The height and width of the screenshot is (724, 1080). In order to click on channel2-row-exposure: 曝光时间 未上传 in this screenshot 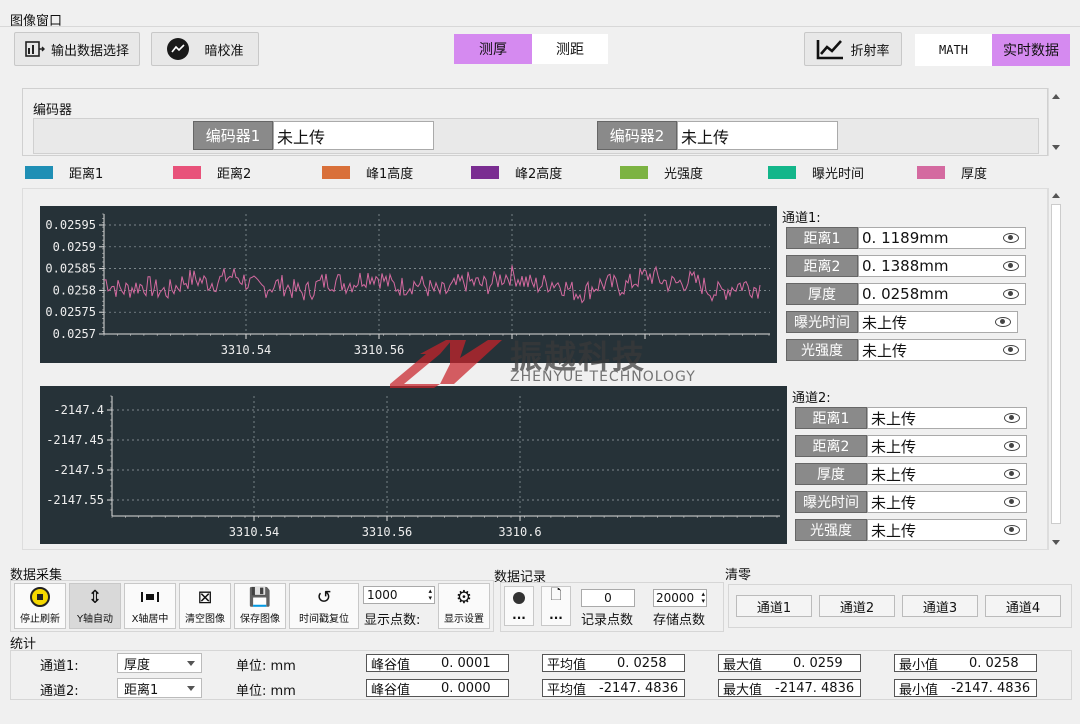, I will do `click(911, 502)`.